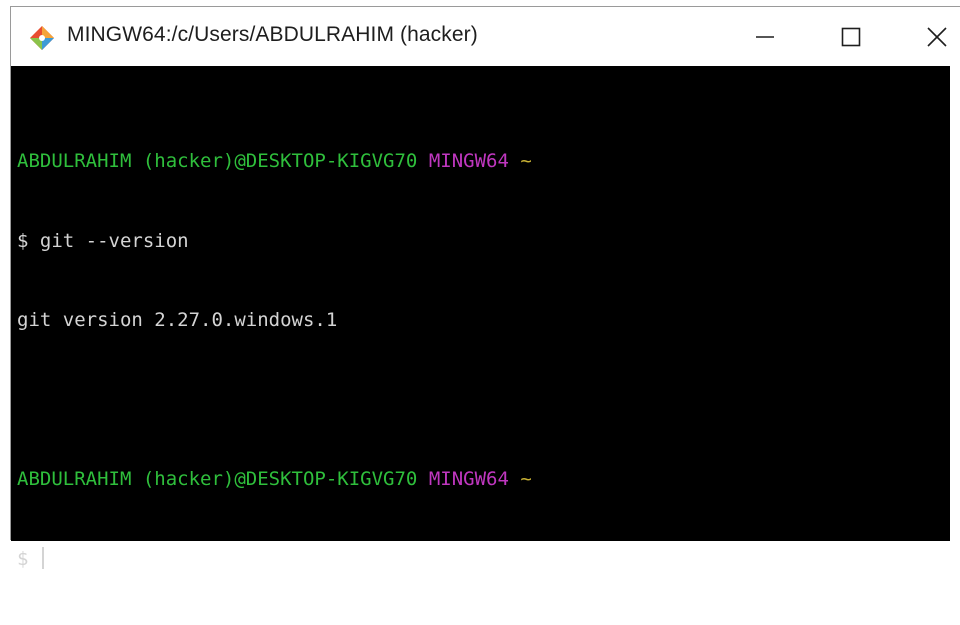 This screenshot has height=625, width=960. What do you see at coordinates (955, 303) in the screenshot?
I see `window-right-edge` at bounding box center [955, 303].